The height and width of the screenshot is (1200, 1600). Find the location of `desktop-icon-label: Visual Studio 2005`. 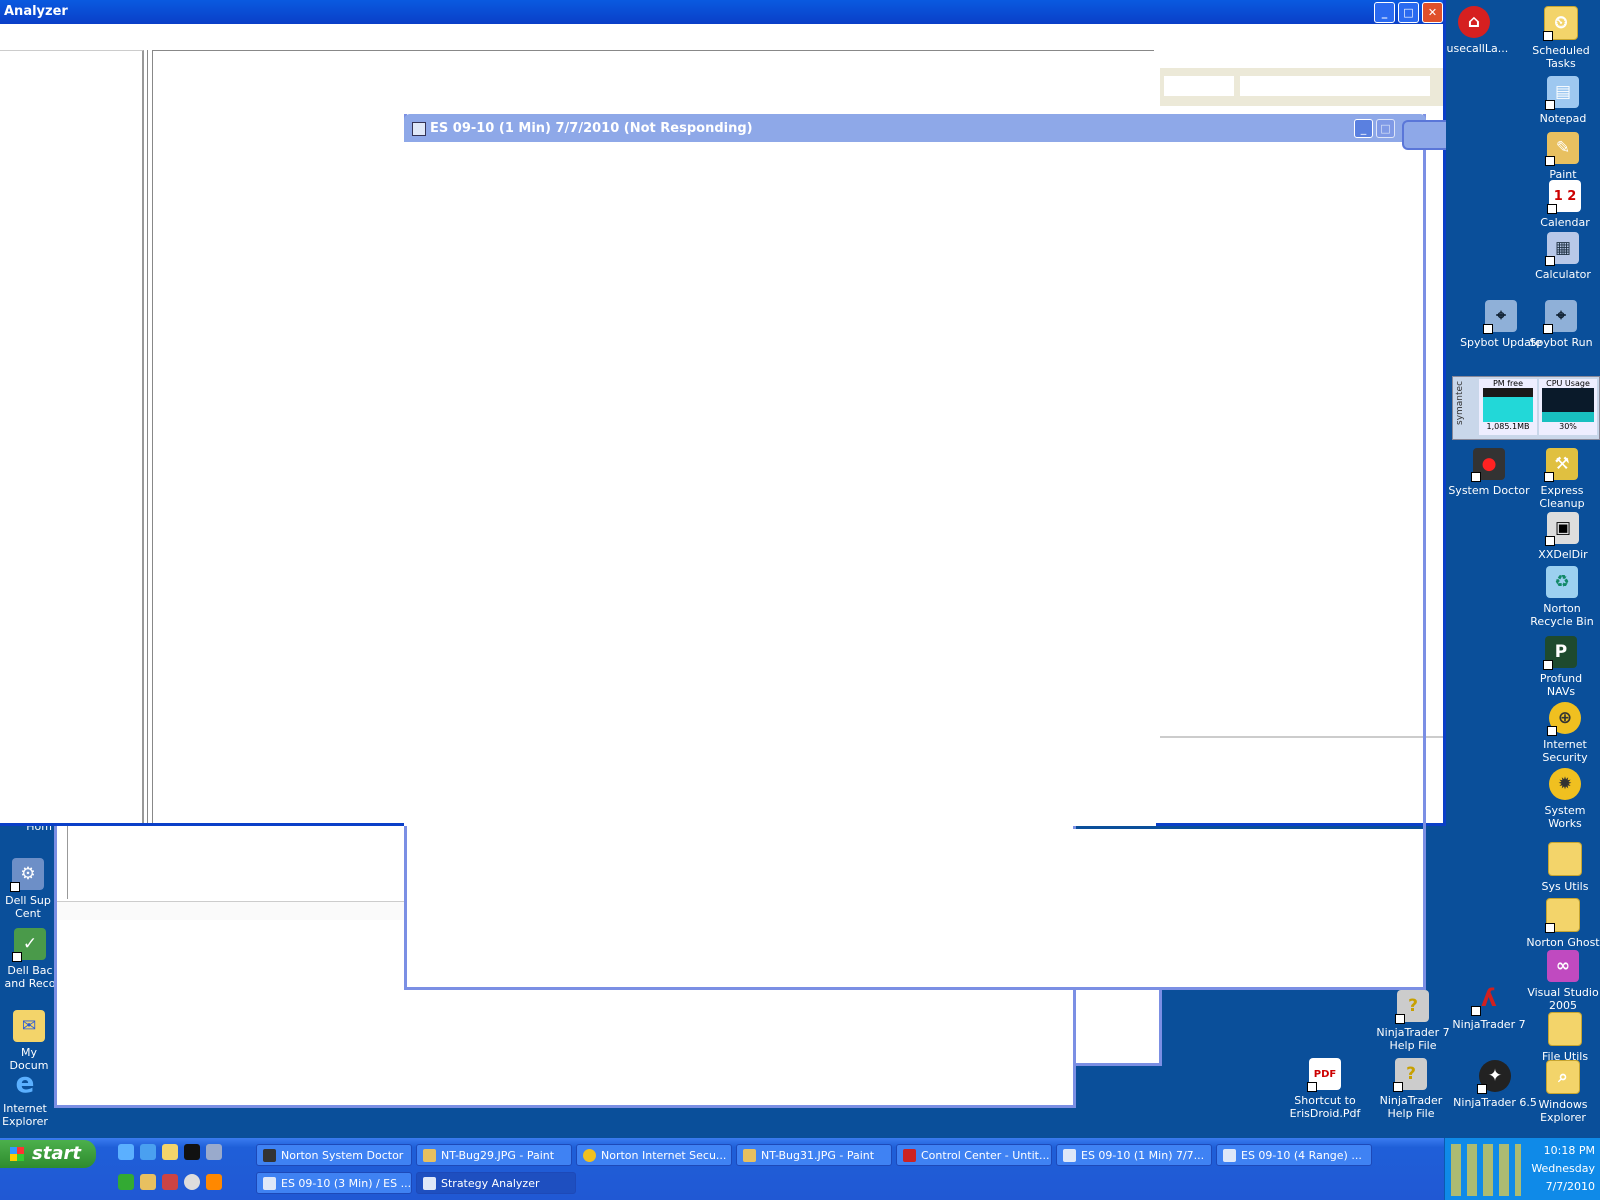

desktop-icon-label: Visual Studio 2005 is located at coordinates (1563, 999).